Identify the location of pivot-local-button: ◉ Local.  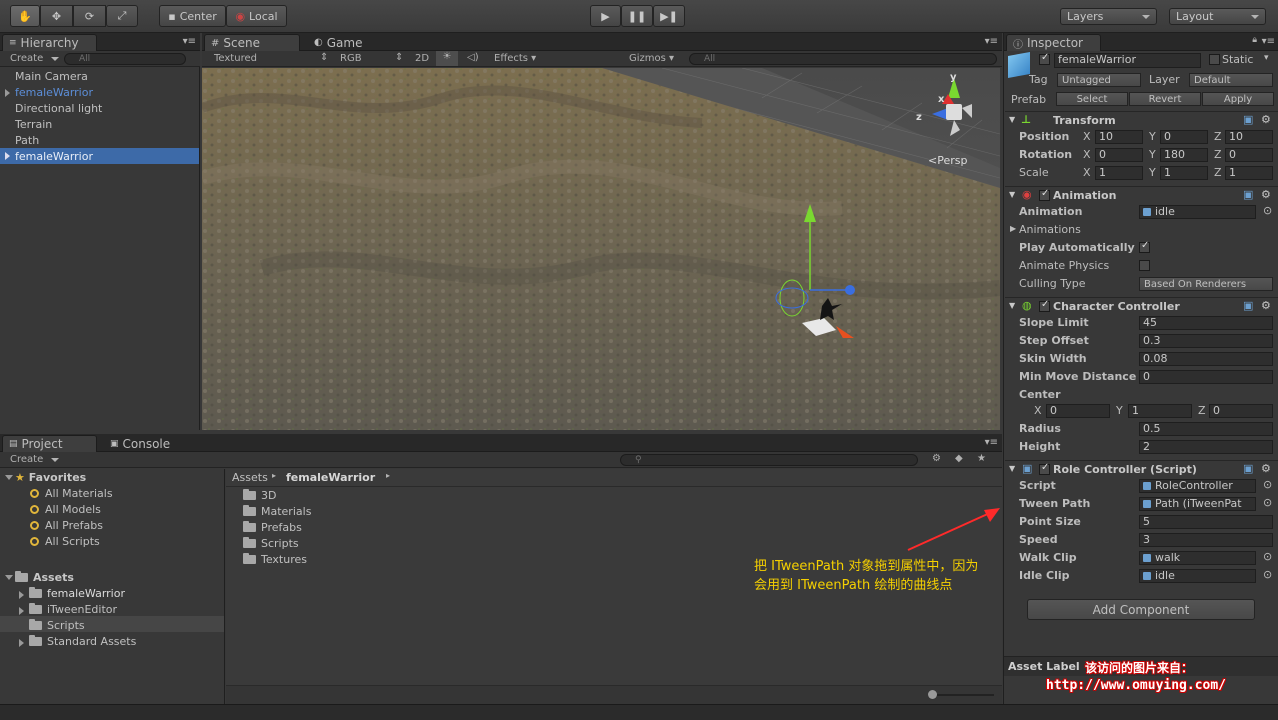
(256, 16).